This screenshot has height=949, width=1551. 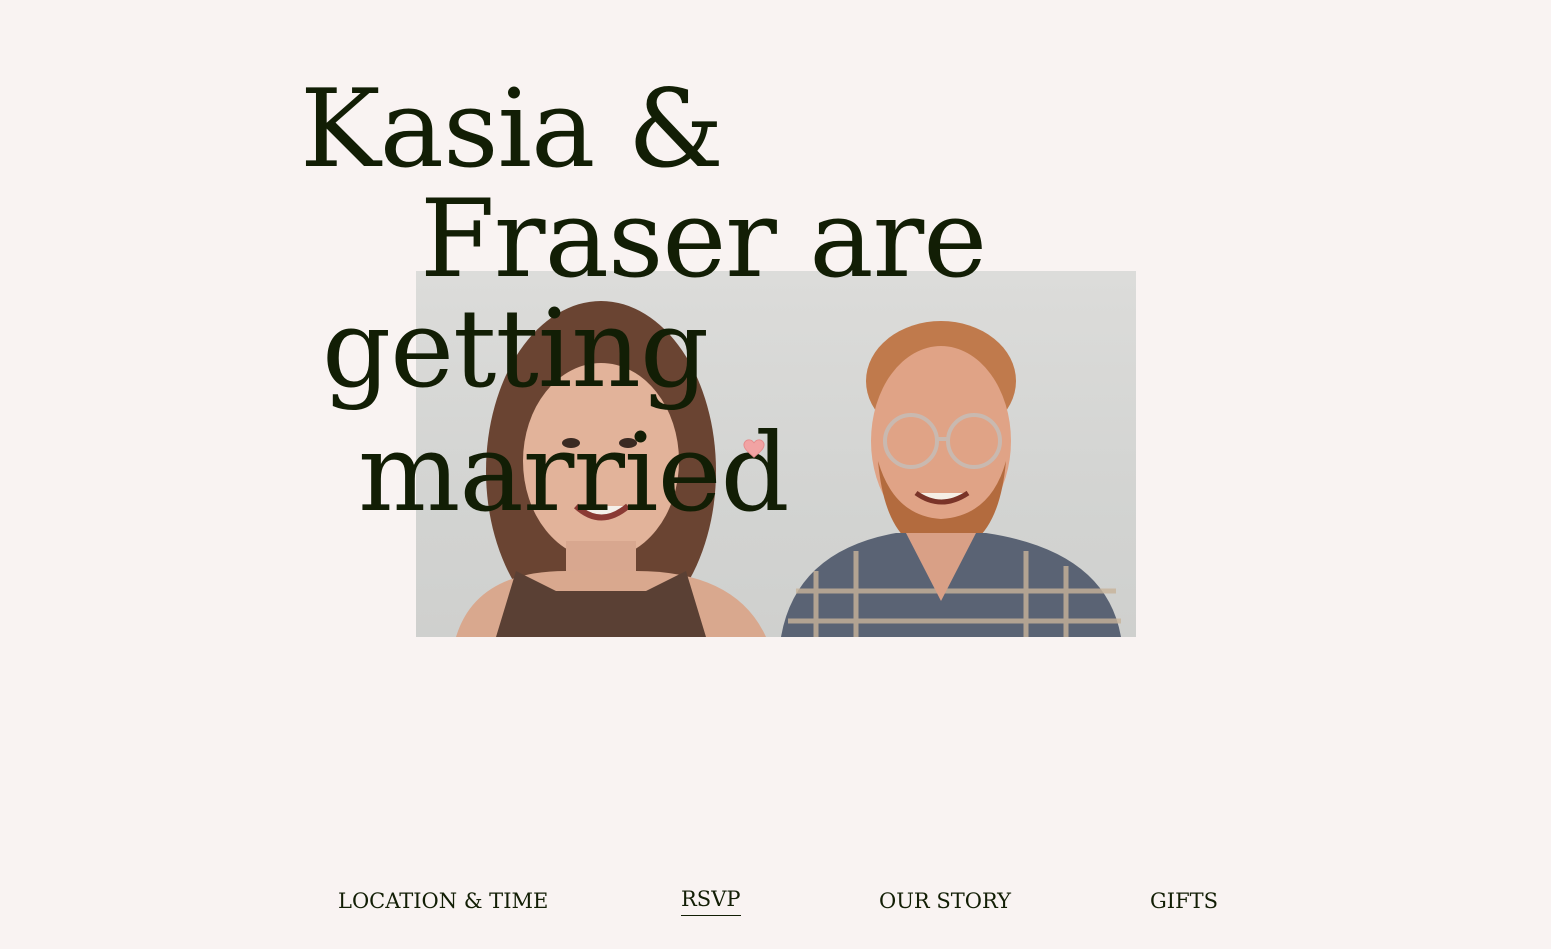 I want to click on headline-line-4: married, so click(x=574, y=473).